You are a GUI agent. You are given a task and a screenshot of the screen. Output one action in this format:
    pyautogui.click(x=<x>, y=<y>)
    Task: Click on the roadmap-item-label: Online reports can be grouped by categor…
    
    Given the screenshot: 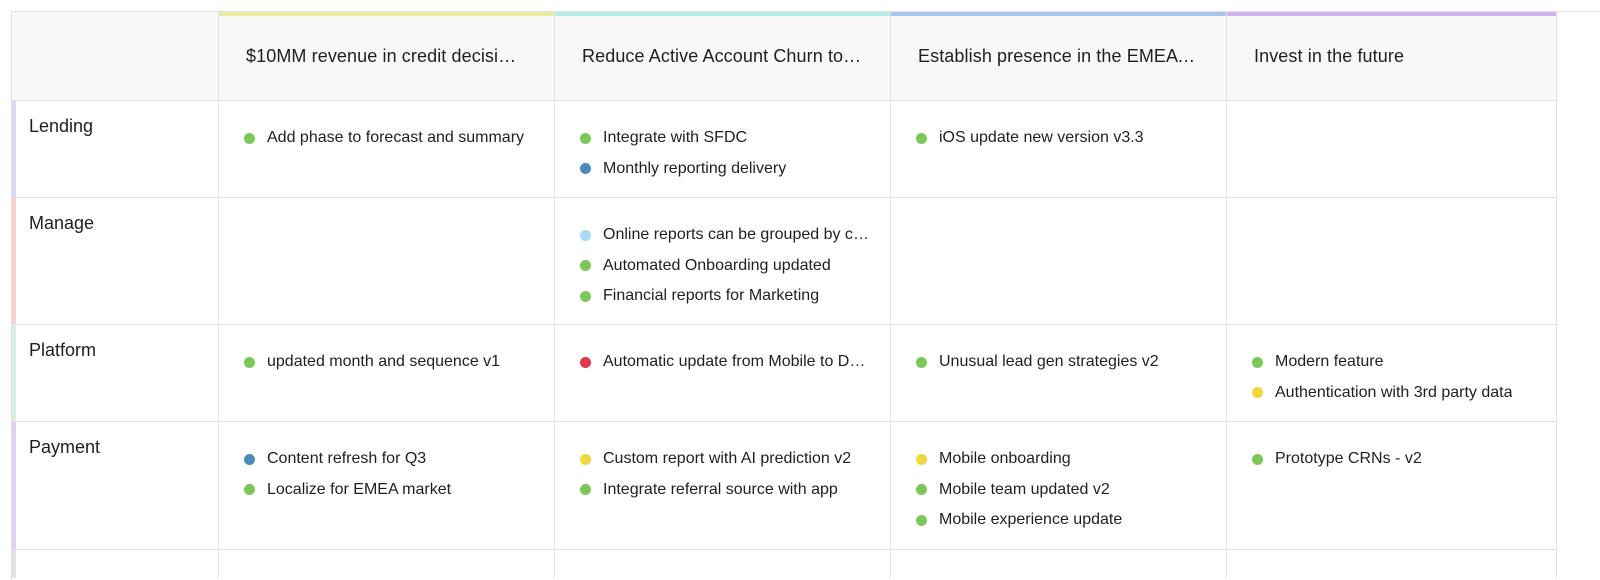 What is the action you would take?
    pyautogui.click(x=736, y=235)
    